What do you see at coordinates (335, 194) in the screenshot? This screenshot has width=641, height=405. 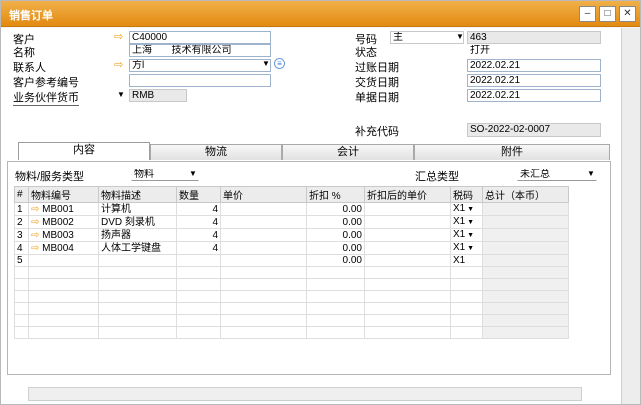 I see `col-header: 折扣 %` at bounding box center [335, 194].